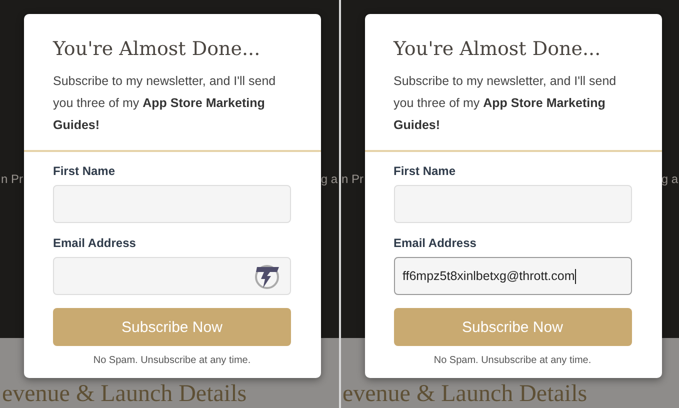  I want to click on email-field: ff6mpz5t8xinlbetxg@thrott.com, so click(513, 276).